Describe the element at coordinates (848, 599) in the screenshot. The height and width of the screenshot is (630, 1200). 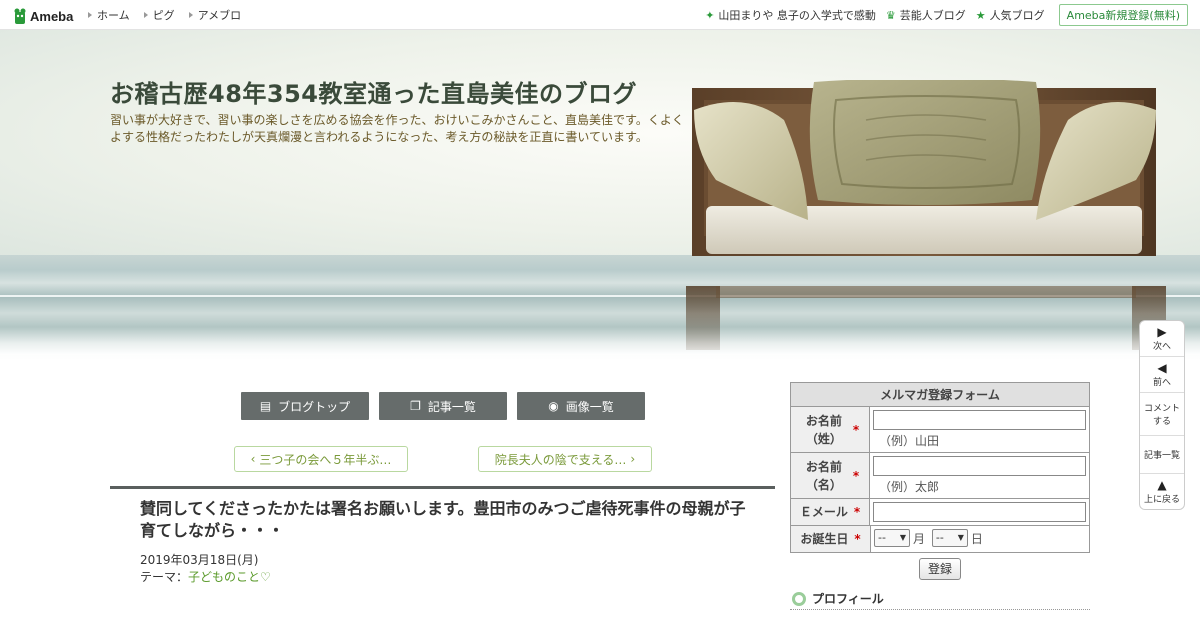
I see `profile-label: プロフィール` at that location.